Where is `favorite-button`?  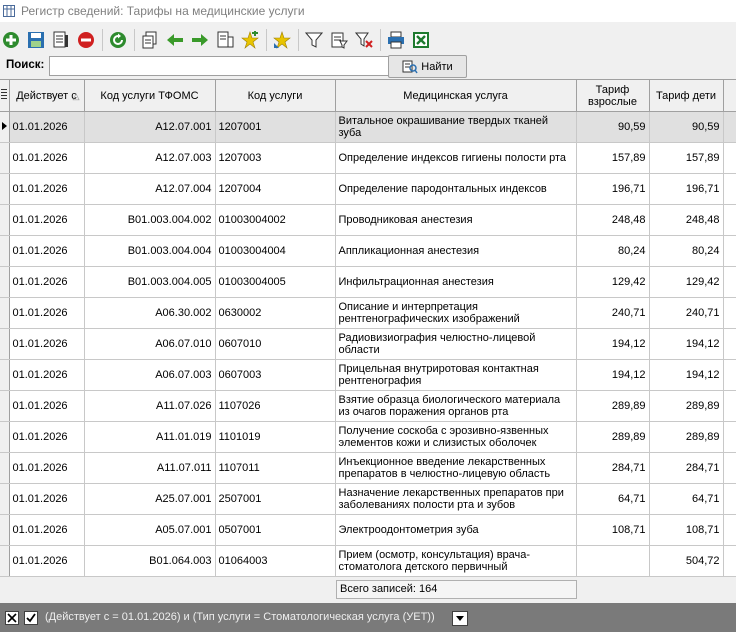
favorite-button is located at coordinates (282, 40).